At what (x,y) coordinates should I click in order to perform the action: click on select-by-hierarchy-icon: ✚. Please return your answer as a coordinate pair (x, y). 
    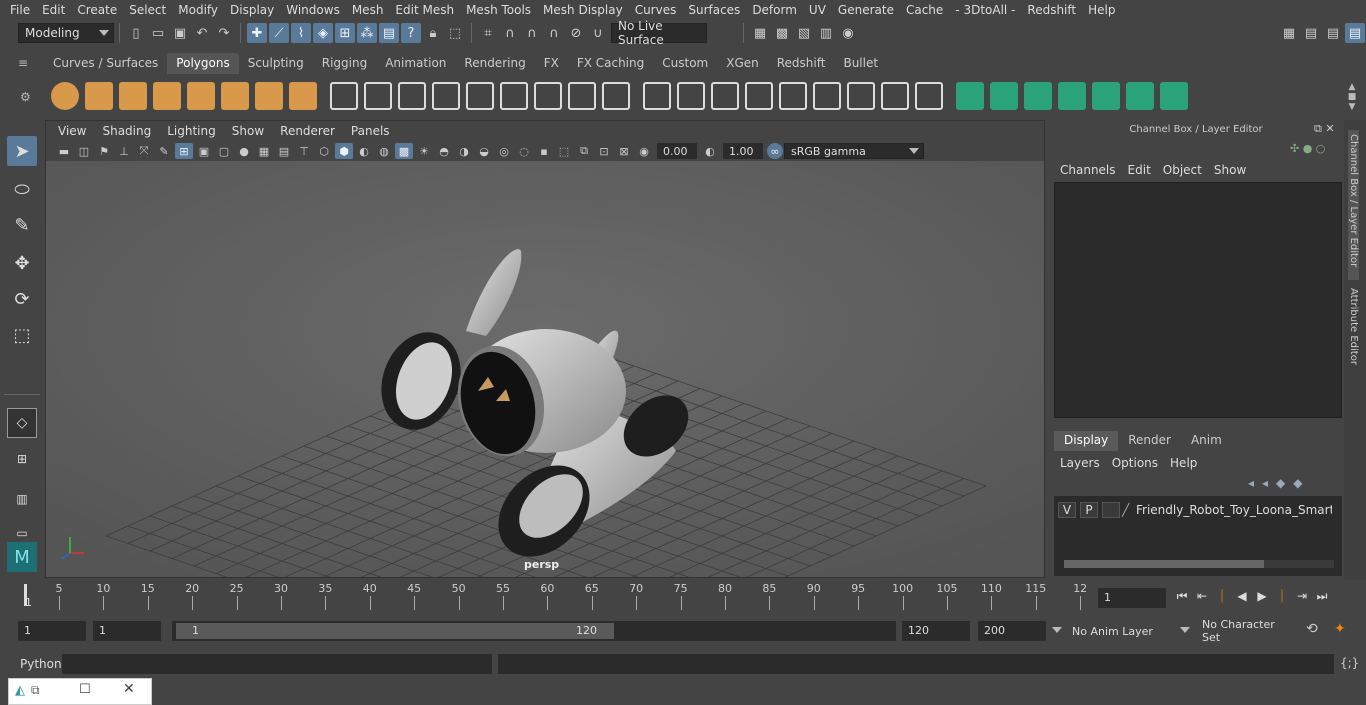
    Looking at the image, I should click on (257, 33).